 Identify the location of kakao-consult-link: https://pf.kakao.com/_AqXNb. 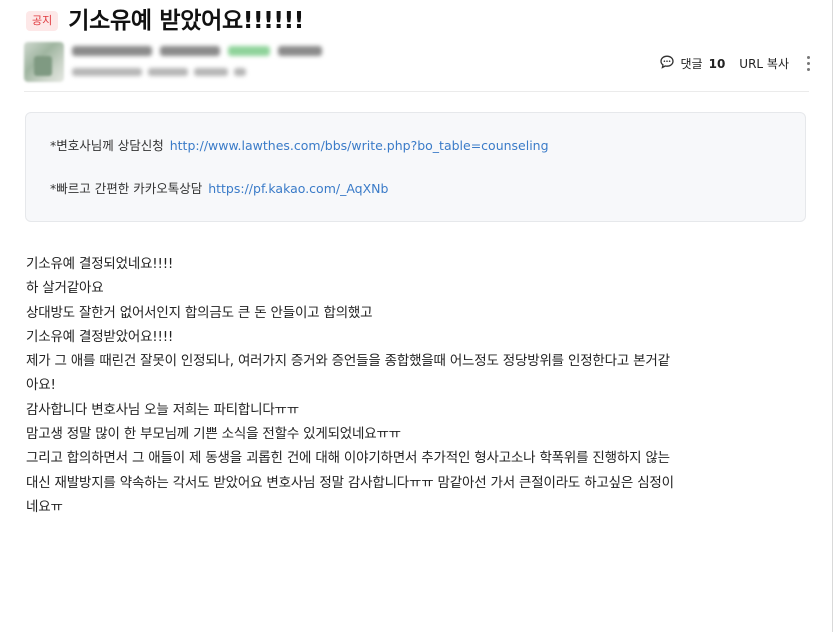
(298, 188).